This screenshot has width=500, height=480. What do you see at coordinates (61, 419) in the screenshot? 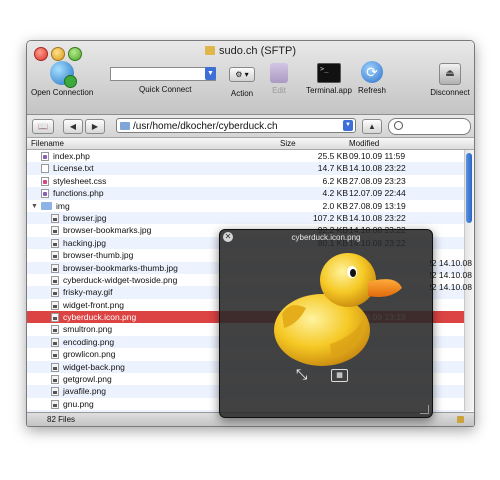
I see `file-count: 82 Files` at bounding box center [61, 419].